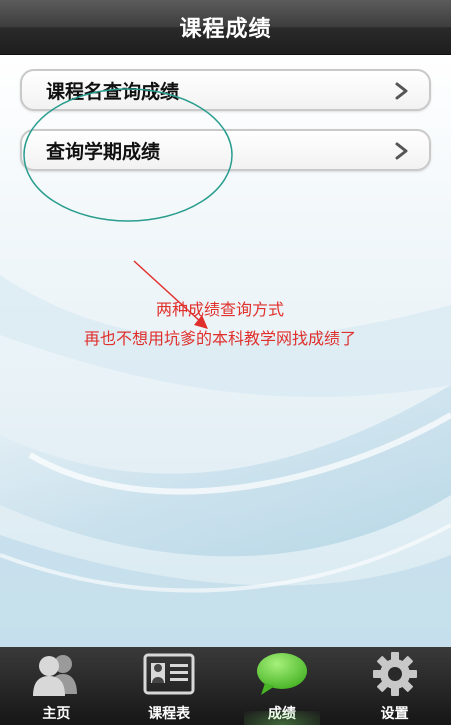  I want to click on id-card-icon, so click(169, 674).